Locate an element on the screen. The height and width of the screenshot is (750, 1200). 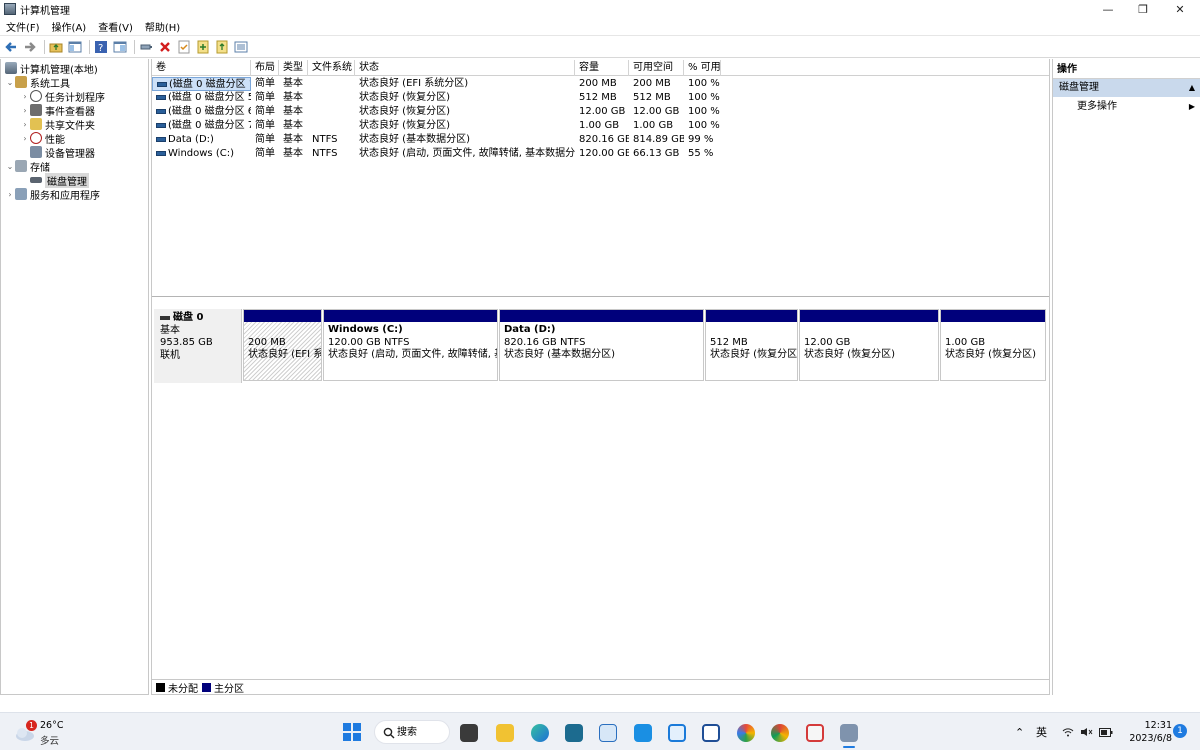
windows-start-icon is located at coordinates (352, 732).